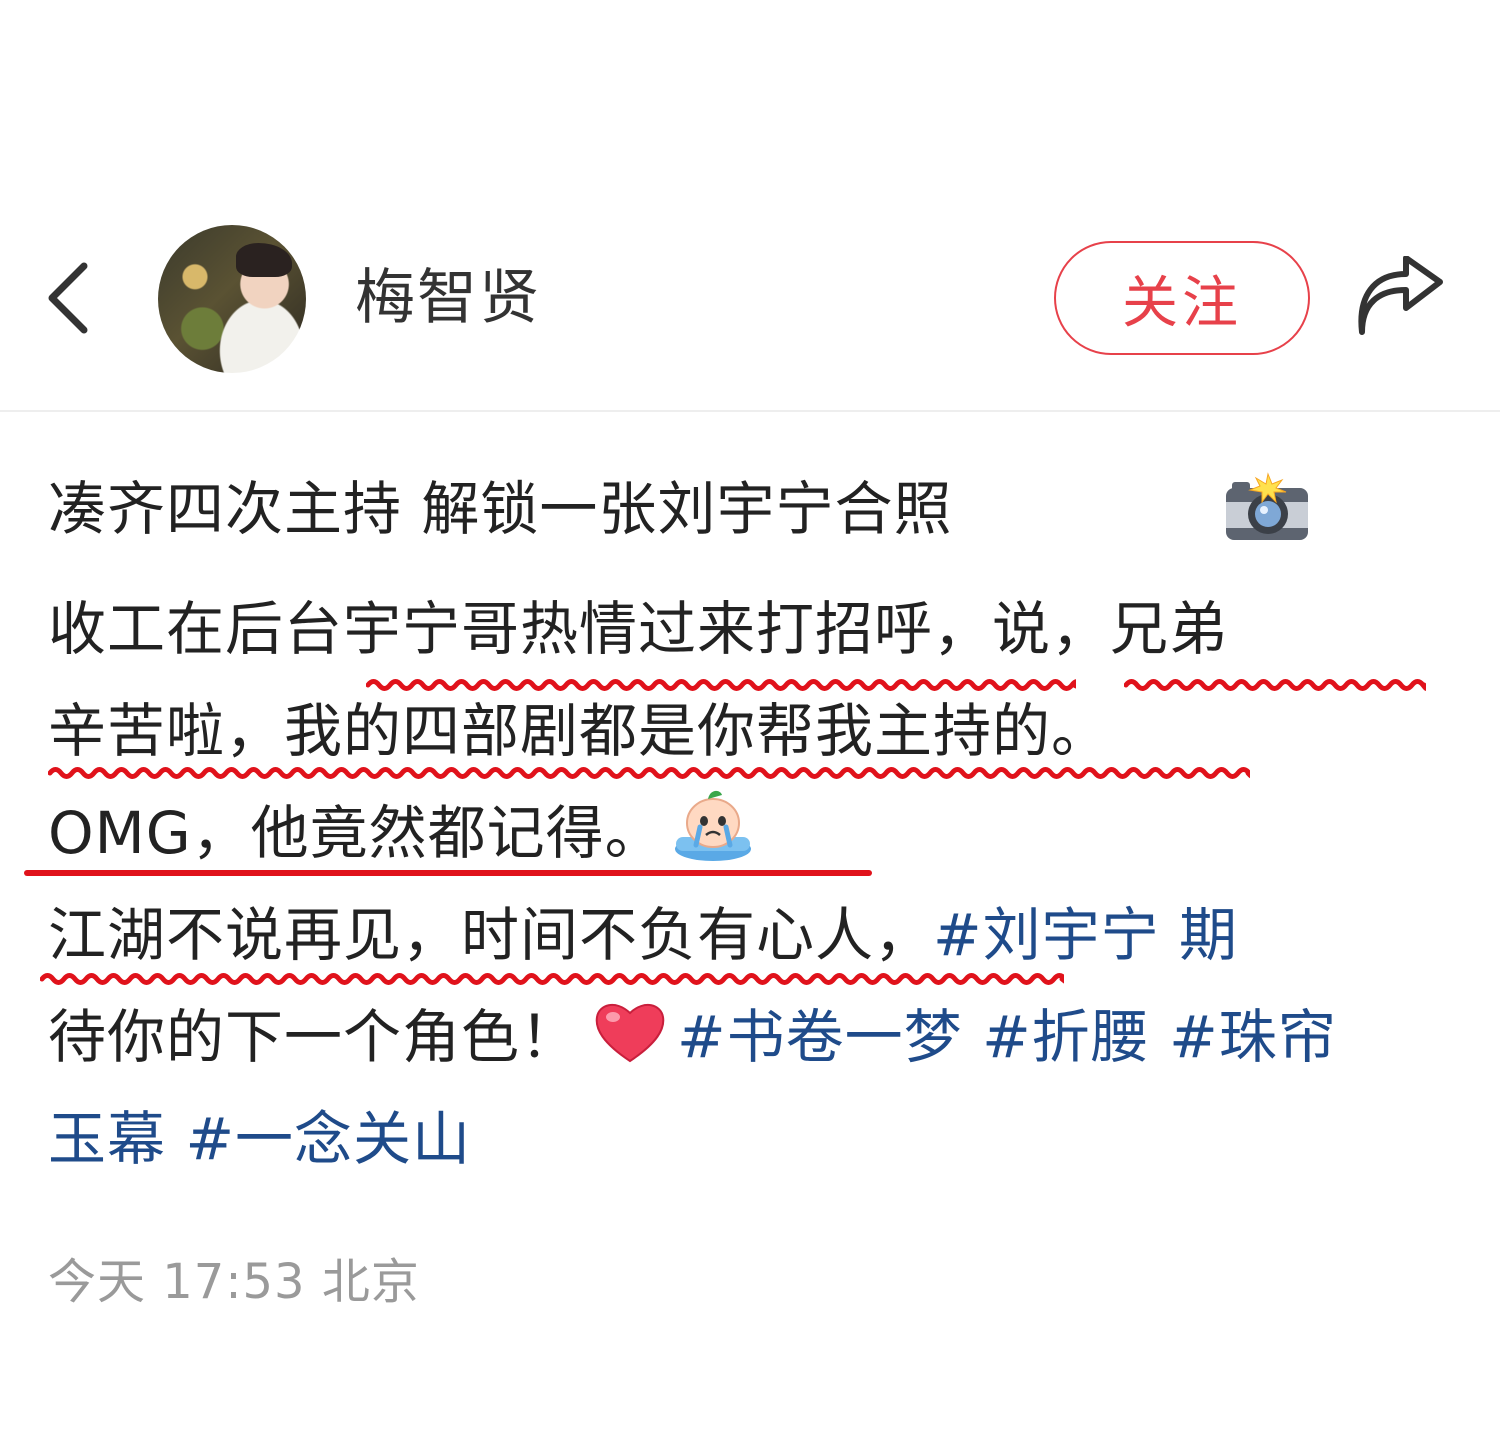 This screenshot has width=1500, height=1434. I want to click on post-line-2-text: 辛苦啦，我的四部剧都是你帮我主持的。, so click(579, 731).